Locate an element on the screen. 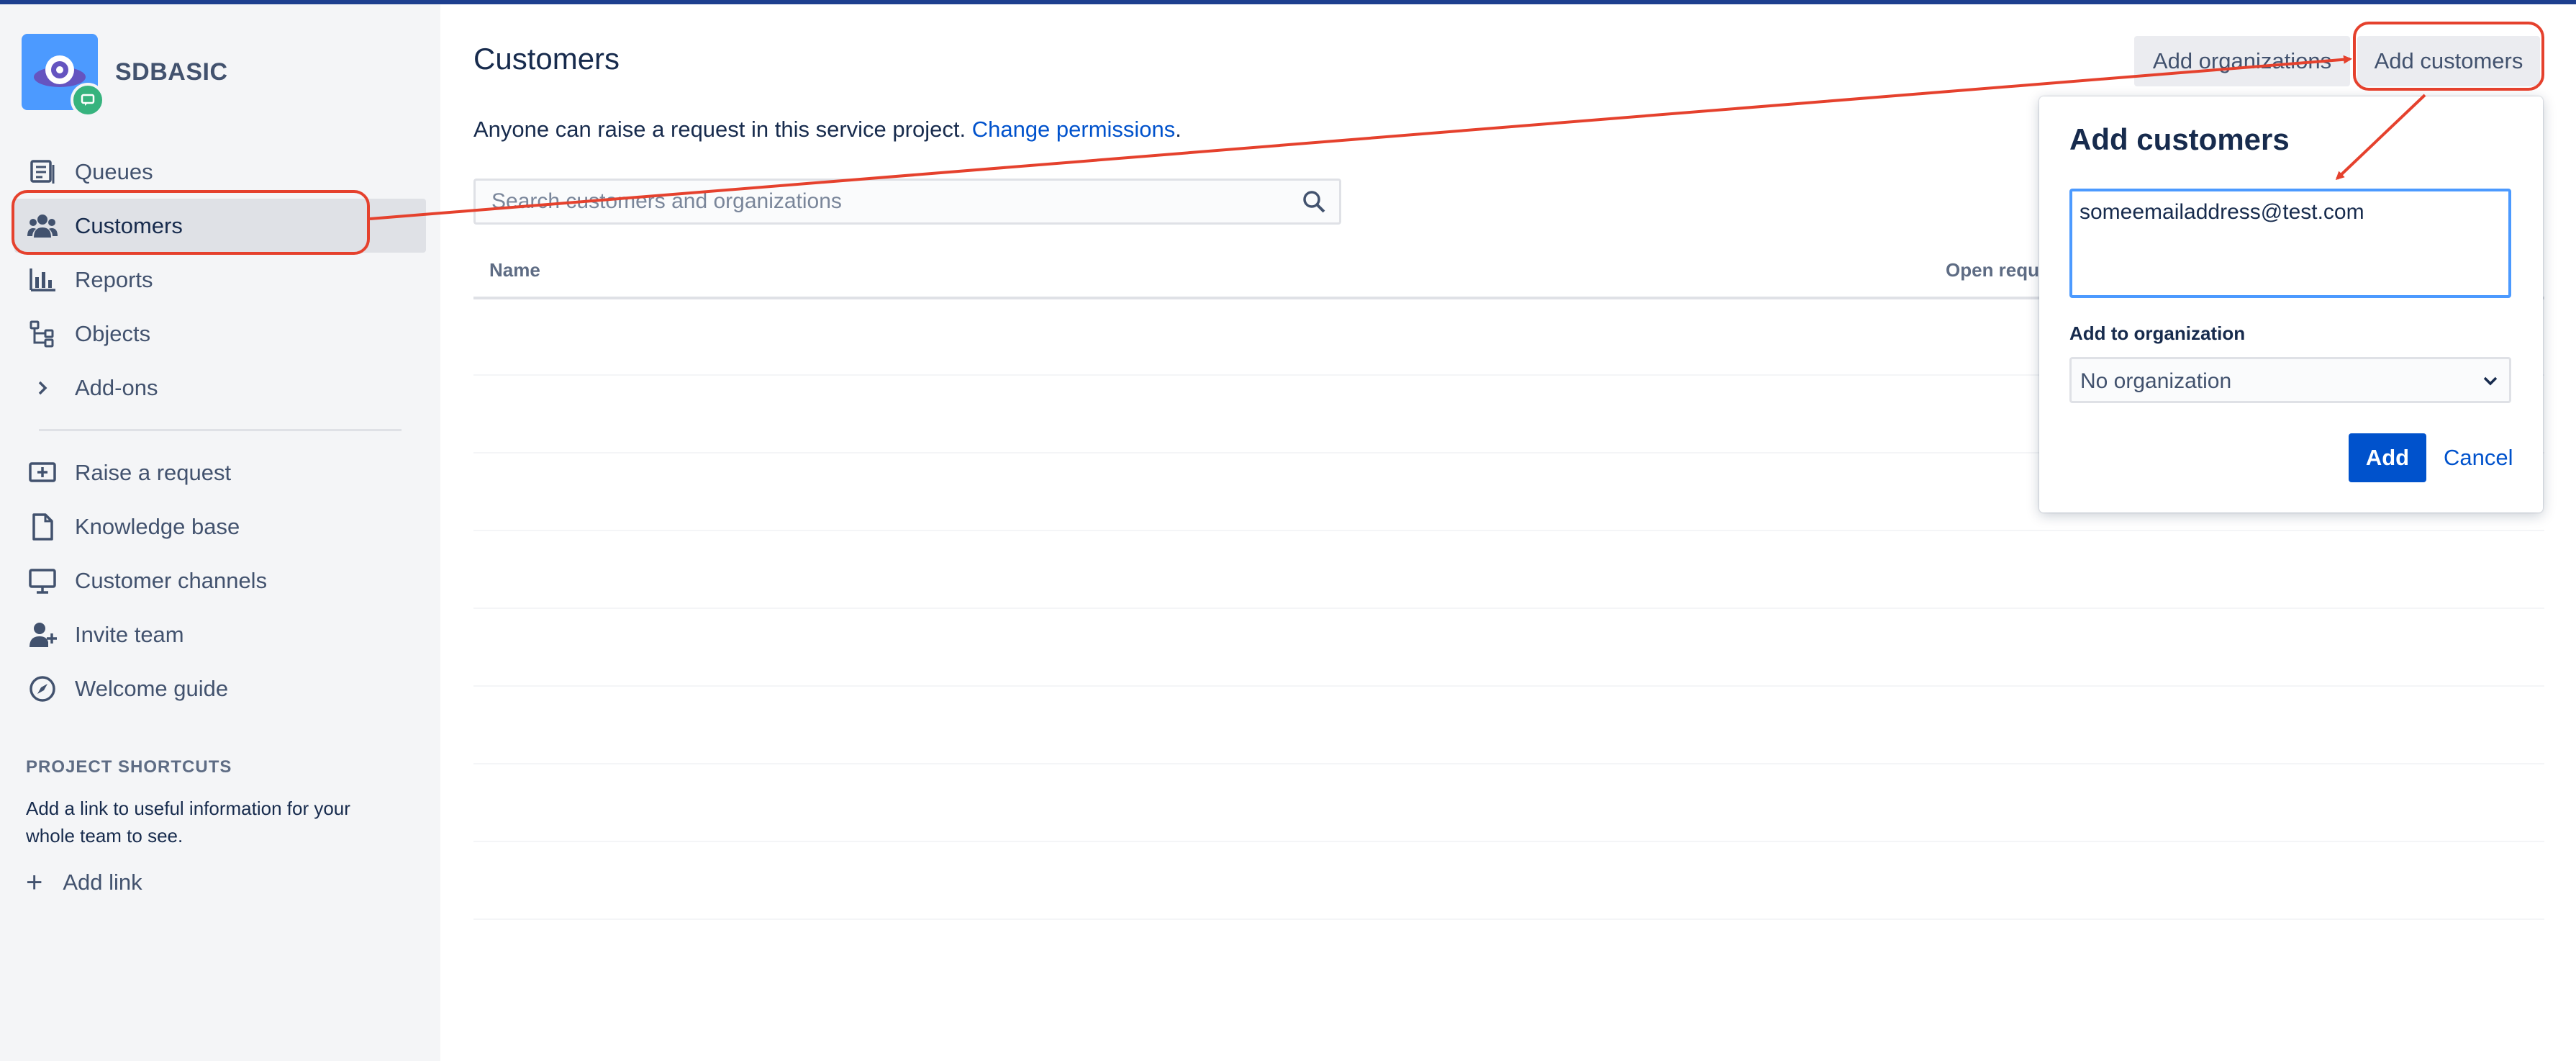  sidebar-item-label: Invite team is located at coordinates (129, 634).